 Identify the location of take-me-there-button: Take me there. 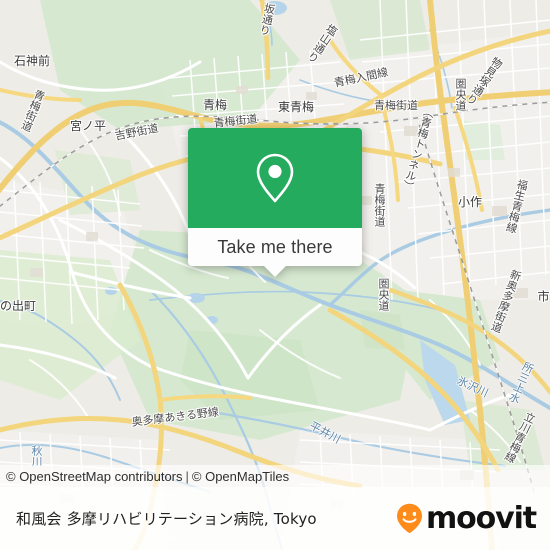
(275, 247).